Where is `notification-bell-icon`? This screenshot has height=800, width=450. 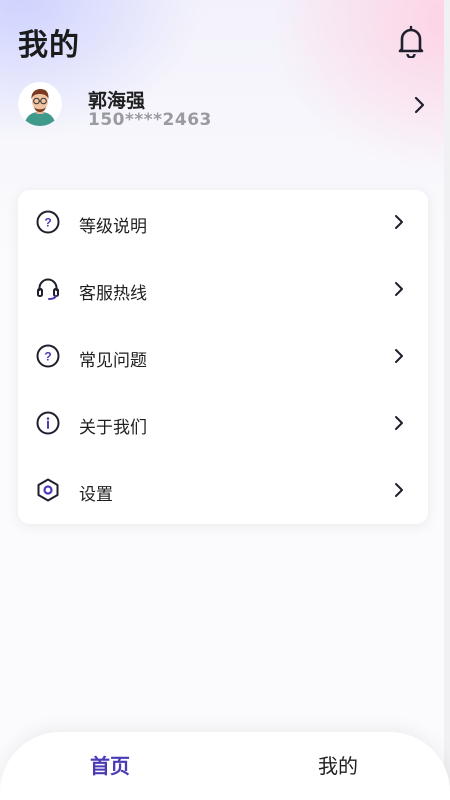
notification-bell-icon is located at coordinates (411, 41).